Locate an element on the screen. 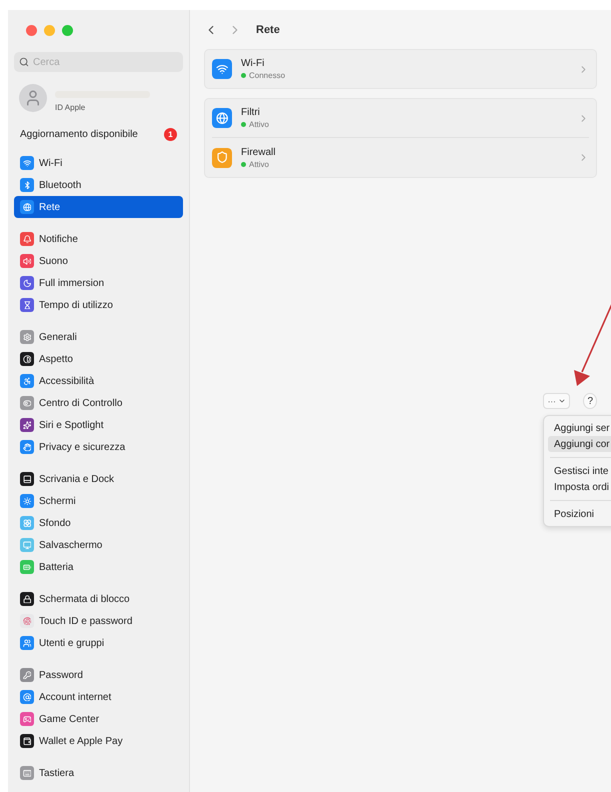 Image resolution: width=611 pixels, height=792 pixels. menu-item: Aggiungi ser is located at coordinates (579, 428).